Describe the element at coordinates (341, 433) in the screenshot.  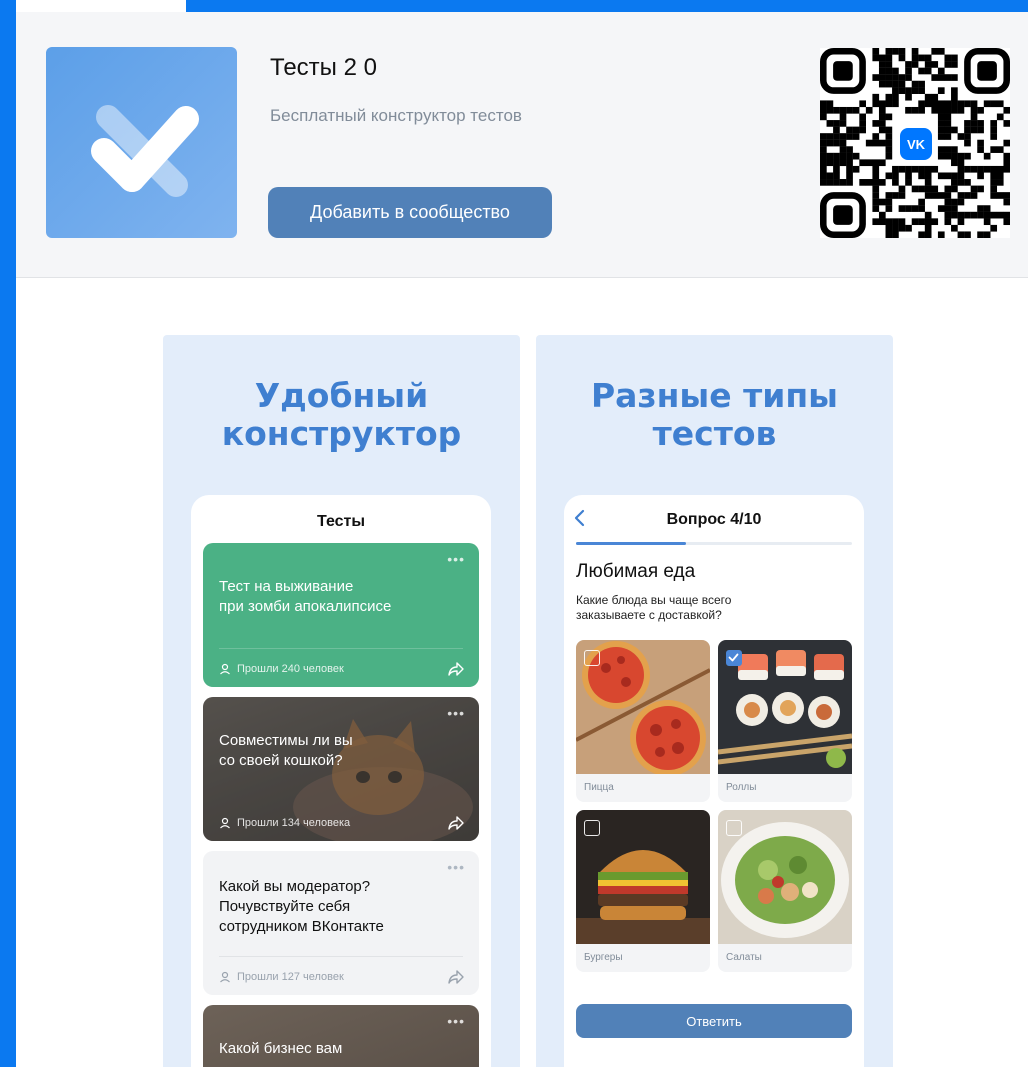
I see `heading-line: конструктор` at that location.